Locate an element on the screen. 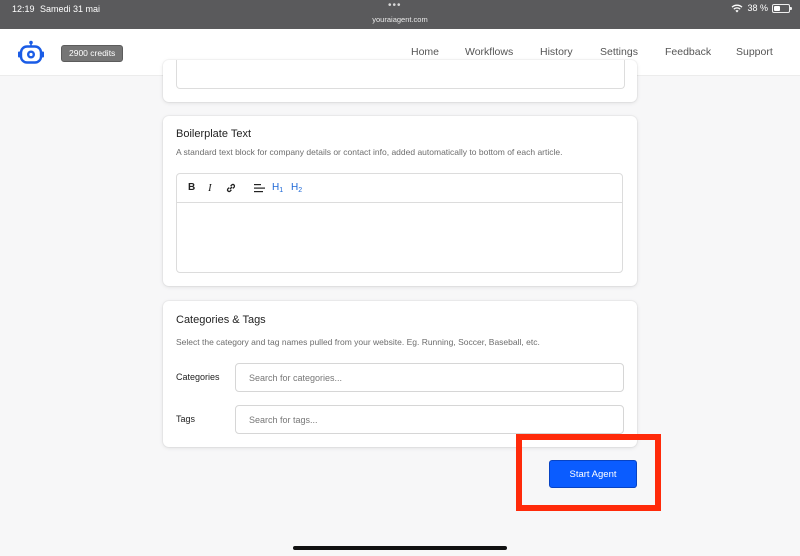 This screenshot has height=556, width=800. heading1-level: 1 is located at coordinates (281, 190).